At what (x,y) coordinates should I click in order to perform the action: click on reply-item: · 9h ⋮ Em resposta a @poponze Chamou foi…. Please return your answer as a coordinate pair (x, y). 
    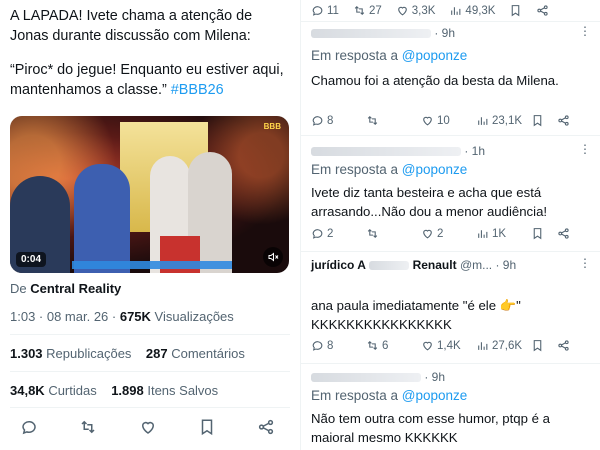
    Looking at the image, I should click on (450, 79).